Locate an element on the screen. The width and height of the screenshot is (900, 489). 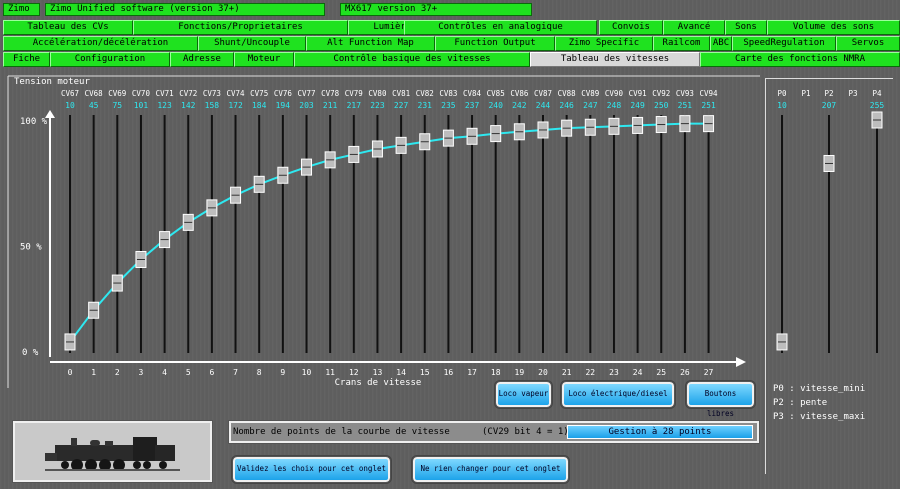
cv-value-3: 101 is located at coordinates (141, 105).